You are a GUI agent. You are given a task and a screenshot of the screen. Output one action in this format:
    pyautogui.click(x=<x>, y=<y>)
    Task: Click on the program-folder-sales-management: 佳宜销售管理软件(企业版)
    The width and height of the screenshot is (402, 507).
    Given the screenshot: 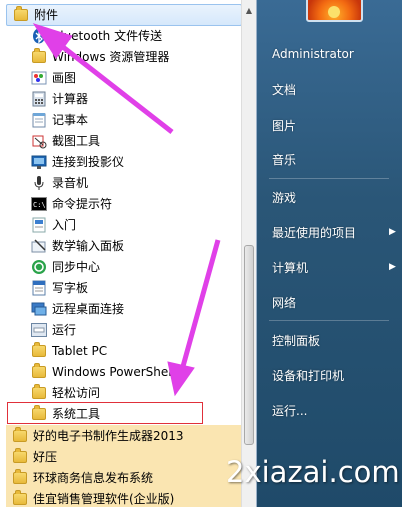 What is the action you would take?
    pyautogui.click(x=126, y=497)
    